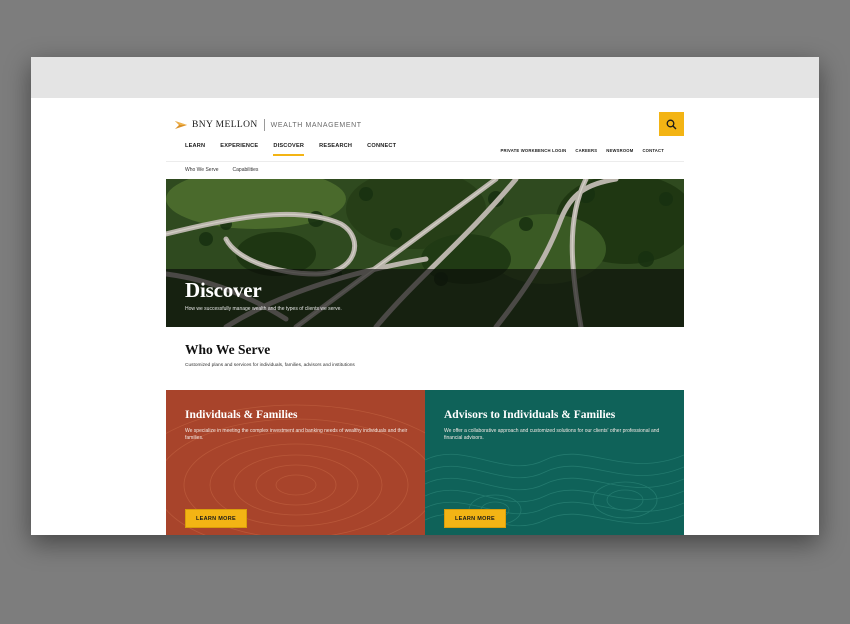 The width and height of the screenshot is (850, 624). Describe the element at coordinates (241, 415) in the screenshot. I see `card-title: Individuals & Families` at that location.